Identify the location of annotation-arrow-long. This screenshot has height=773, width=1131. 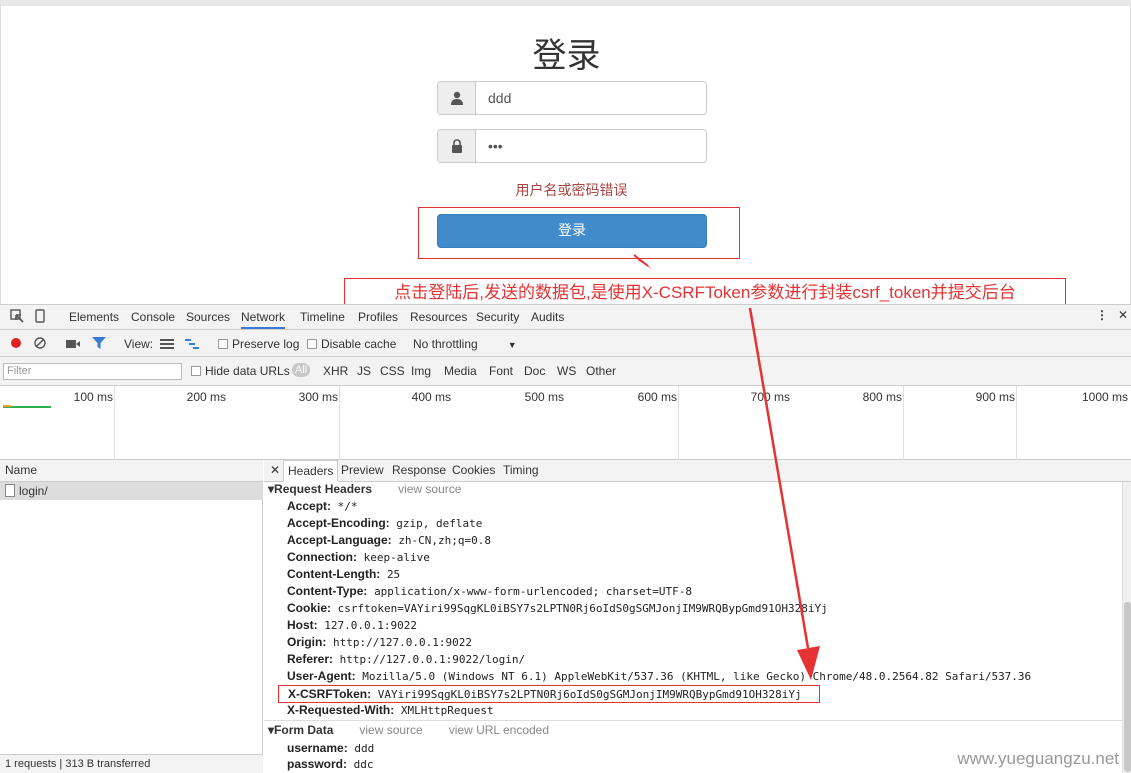
(779, 478).